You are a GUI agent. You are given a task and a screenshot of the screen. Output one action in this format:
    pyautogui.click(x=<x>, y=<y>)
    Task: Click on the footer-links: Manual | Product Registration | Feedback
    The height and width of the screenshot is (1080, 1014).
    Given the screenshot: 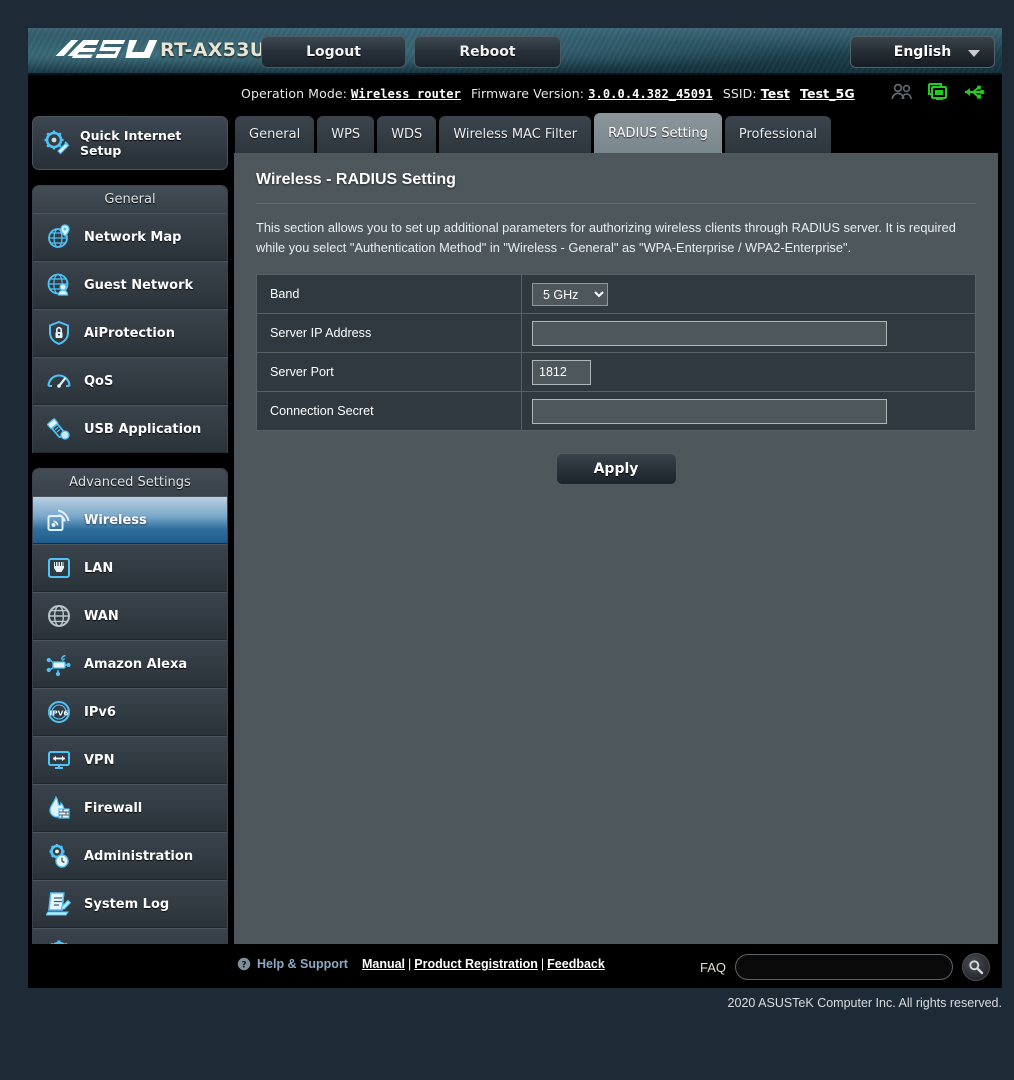 What is the action you would take?
    pyautogui.click(x=483, y=964)
    